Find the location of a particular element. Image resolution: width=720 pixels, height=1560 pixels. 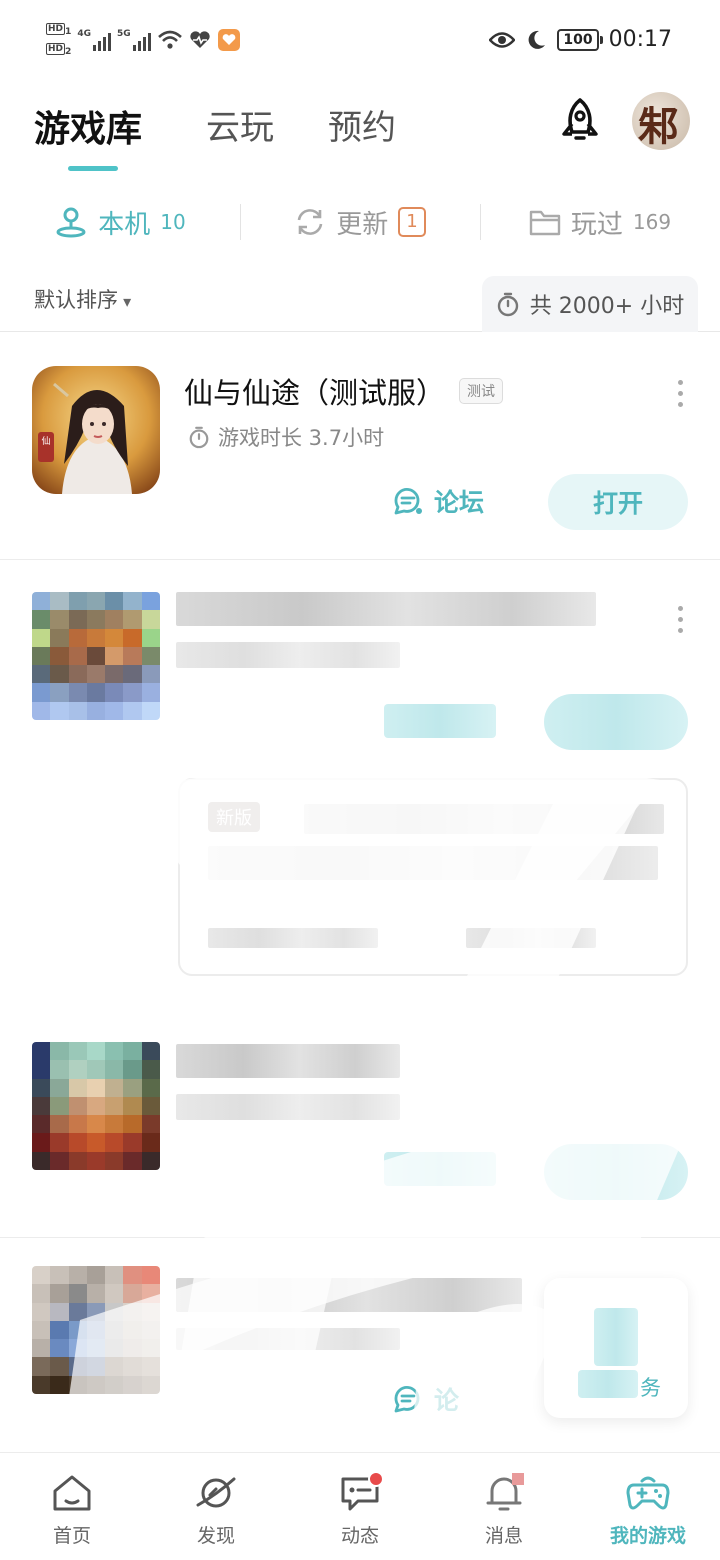

notification-dot is located at coordinates (376, 1479).